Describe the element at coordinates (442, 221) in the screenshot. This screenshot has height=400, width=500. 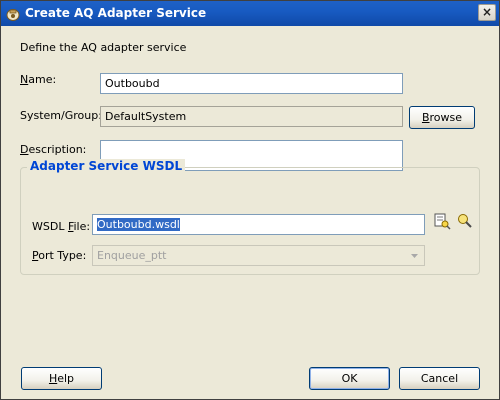
I see `browse-wsdl-icon` at that location.